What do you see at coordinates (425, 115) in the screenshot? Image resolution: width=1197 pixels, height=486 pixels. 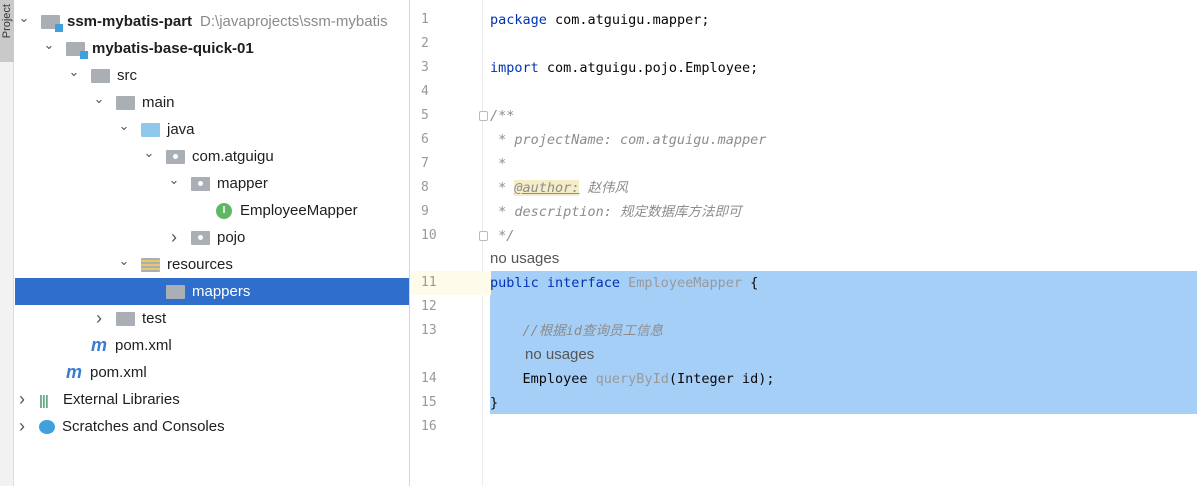 I see `line-number: 5` at bounding box center [425, 115].